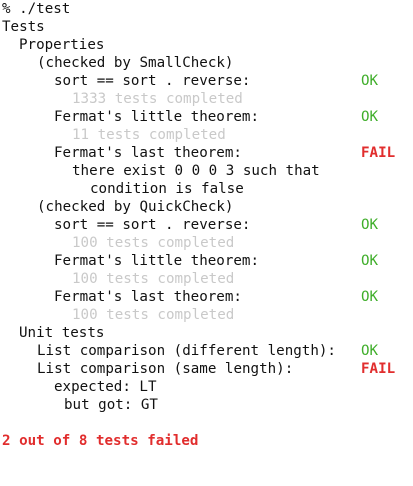  Describe the element at coordinates (186, 351) in the screenshot. I see `test-name: List comparison (different length):` at that location.